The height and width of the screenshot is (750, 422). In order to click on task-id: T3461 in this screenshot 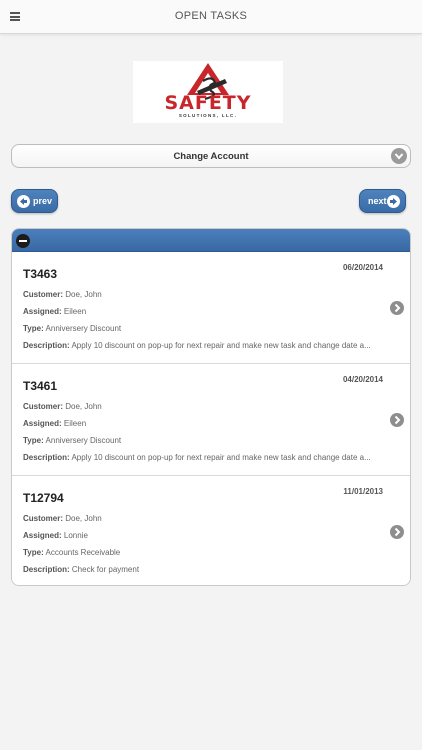, I will do `click(40, 386)`.